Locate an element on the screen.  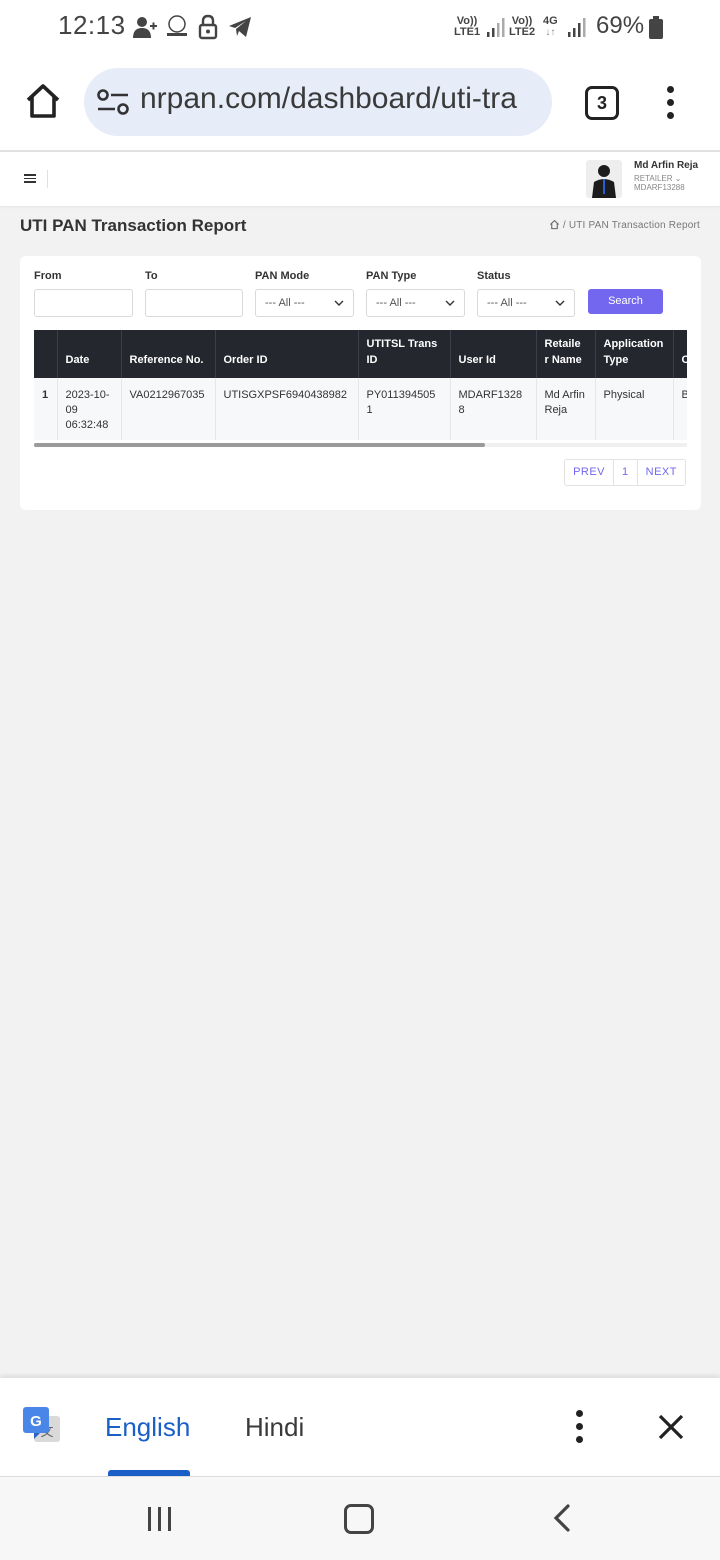
from-label: From is located at coordinates (48, 276).